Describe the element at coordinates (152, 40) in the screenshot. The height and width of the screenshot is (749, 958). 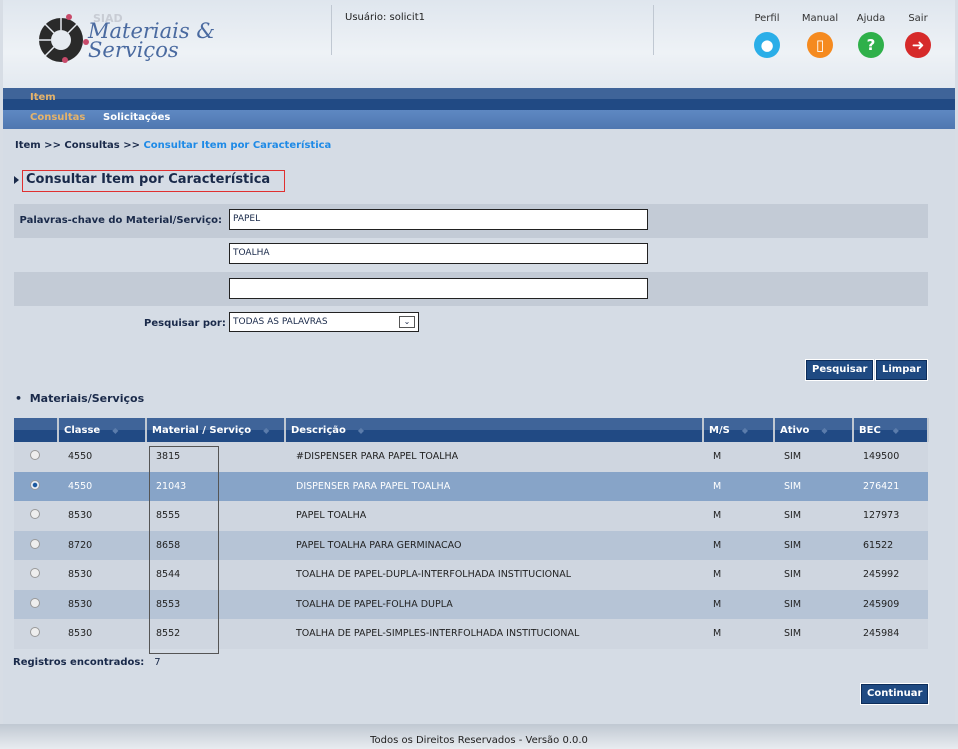
I see `app-name: Materiais & Serviços` at that location.